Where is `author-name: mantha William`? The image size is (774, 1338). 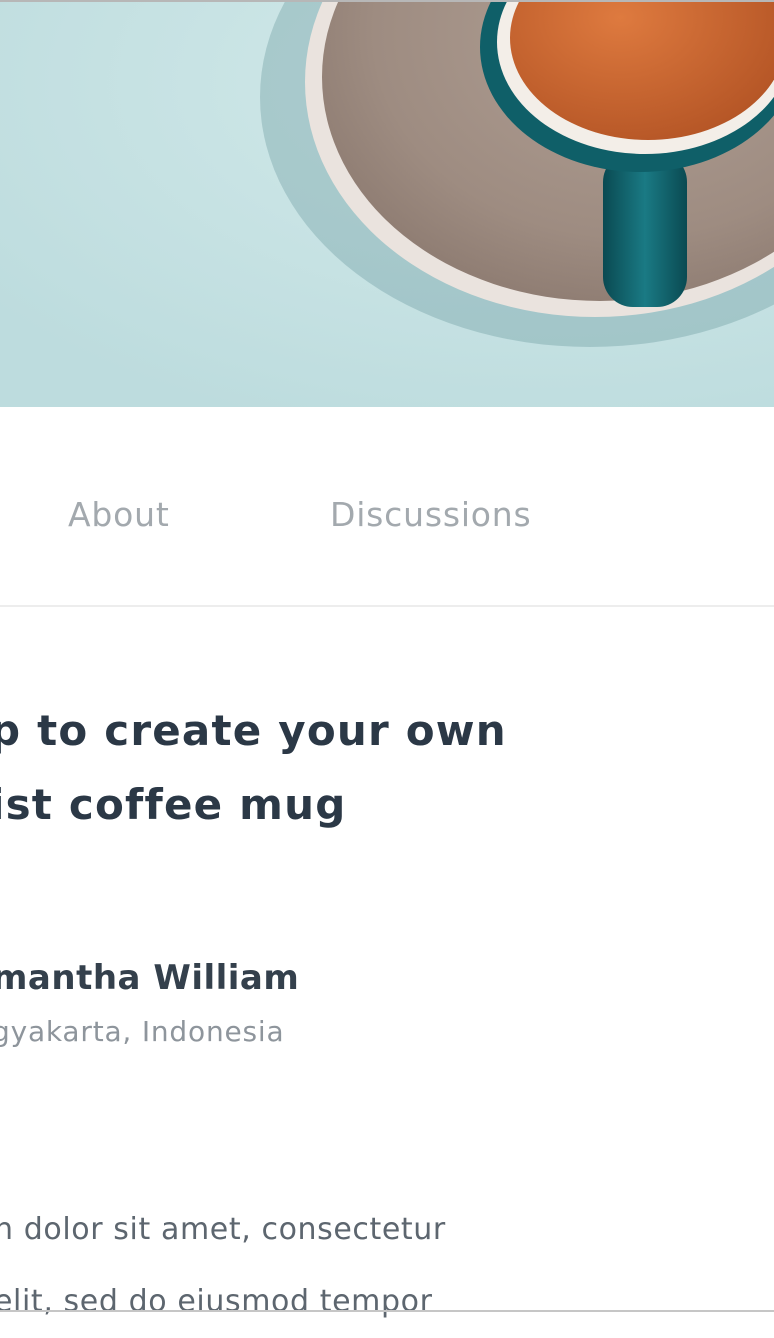
author-name: mantha William is located at coordinates (149, 978).